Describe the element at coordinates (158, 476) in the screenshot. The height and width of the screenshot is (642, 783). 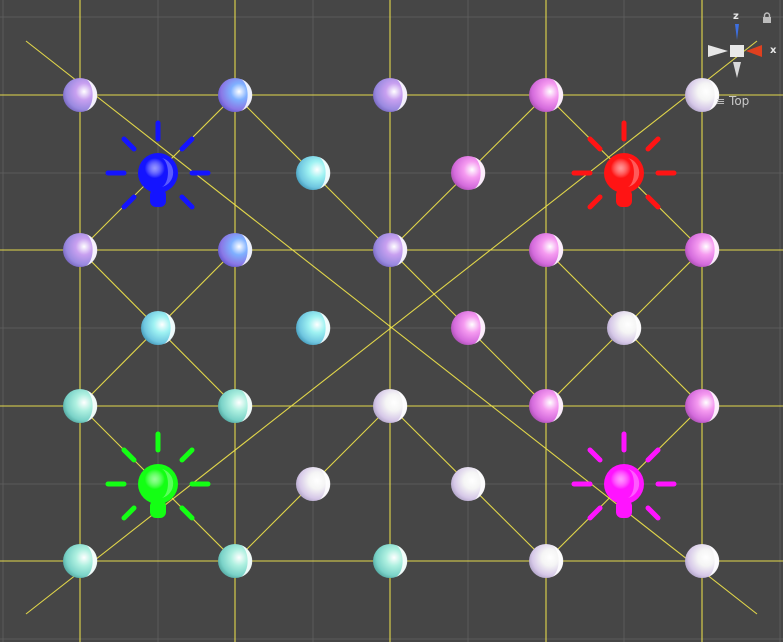
I see `green-point-light-icon` at that location.